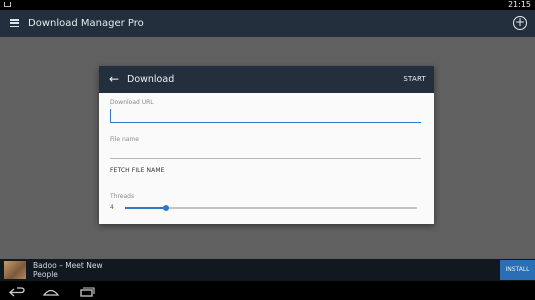 This screenshot has height=300, width=535. Describe the element at coordinates (165, 207) in the screenshot. I see `threads-slider-thumb` at that location.